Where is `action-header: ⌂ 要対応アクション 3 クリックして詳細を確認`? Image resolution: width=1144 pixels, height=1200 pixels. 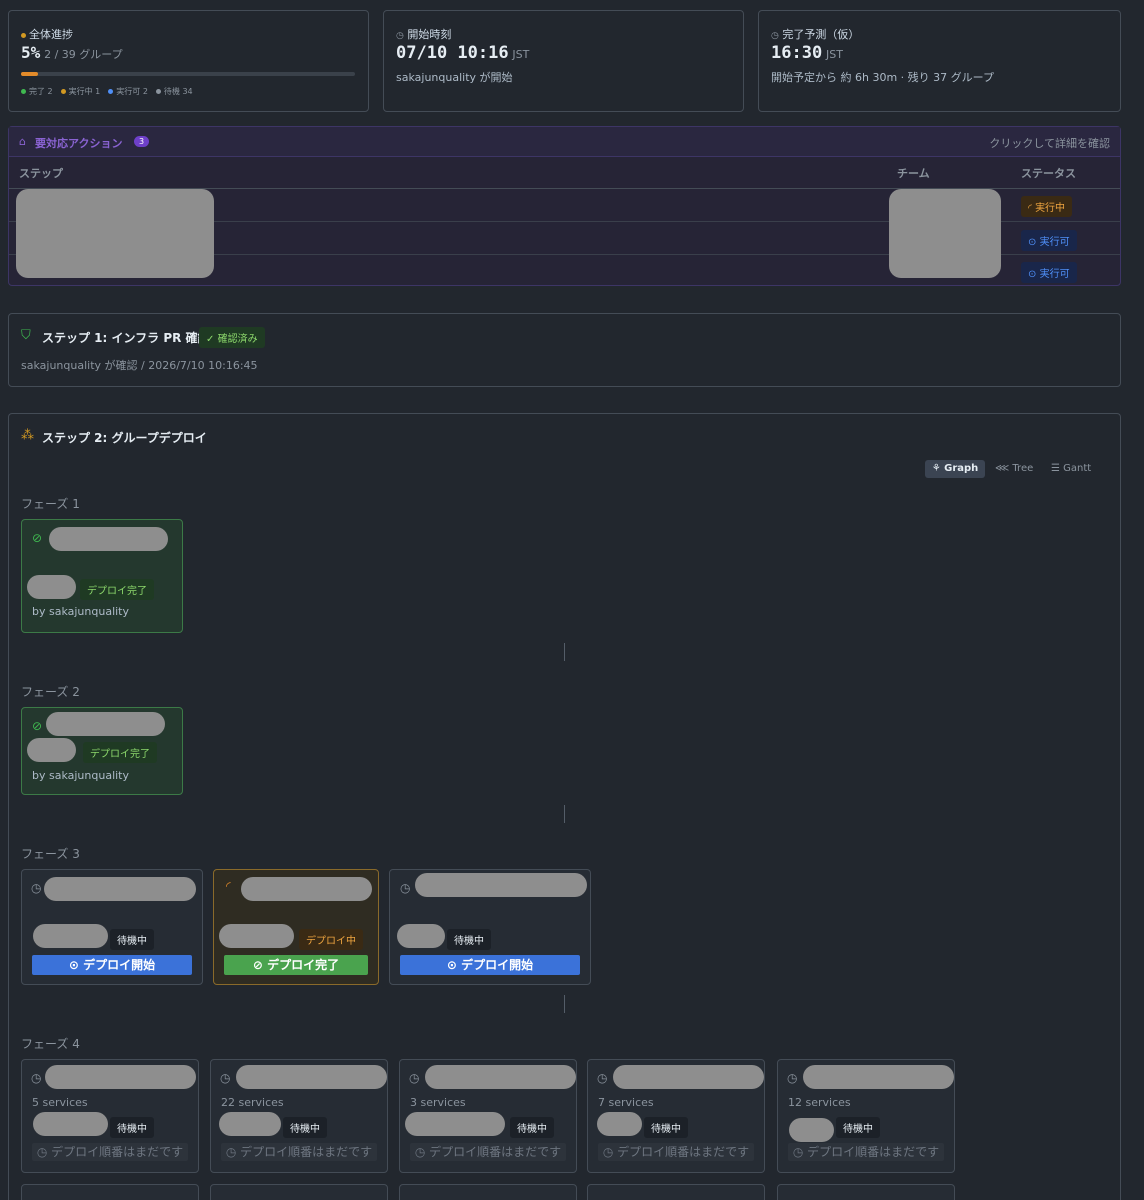
action-header: ⌂ 要対応アクション 3 クリックして詳細を確認 is located at coordinates (564, 142).